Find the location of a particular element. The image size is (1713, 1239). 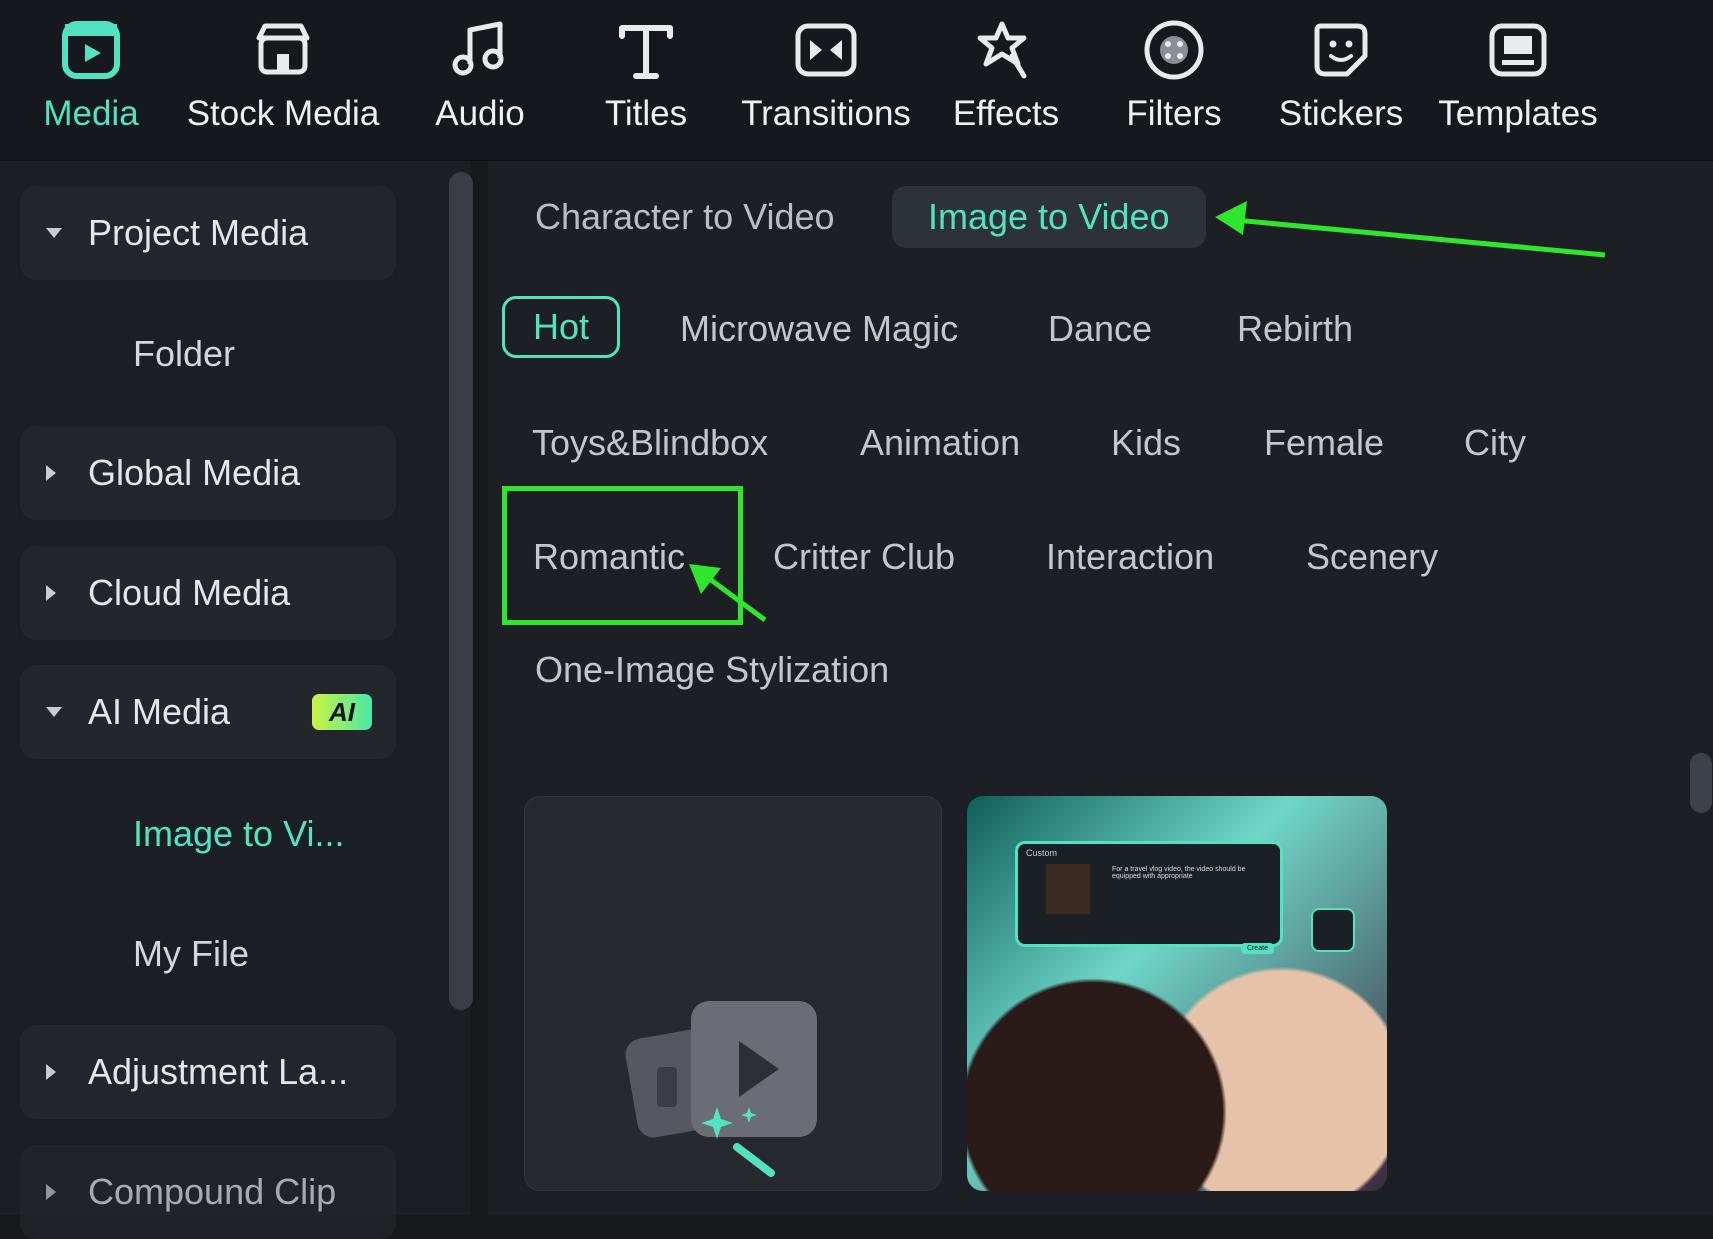

sidebar-item-label: Project Media is located at coordinates (198, 232).